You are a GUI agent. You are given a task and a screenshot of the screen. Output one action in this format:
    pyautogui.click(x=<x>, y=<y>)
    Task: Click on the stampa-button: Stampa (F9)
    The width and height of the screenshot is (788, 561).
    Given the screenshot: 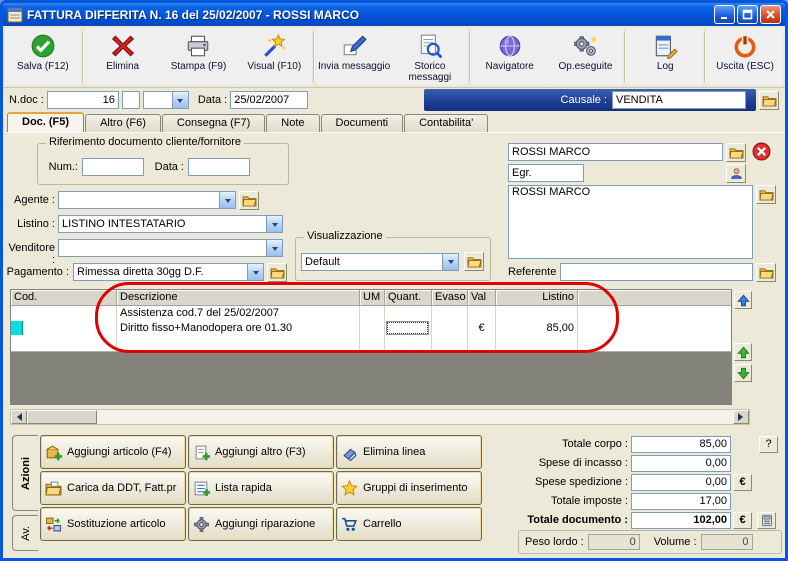 What is the action you would take?
    pyautogui.click(x=198, y=56)
    